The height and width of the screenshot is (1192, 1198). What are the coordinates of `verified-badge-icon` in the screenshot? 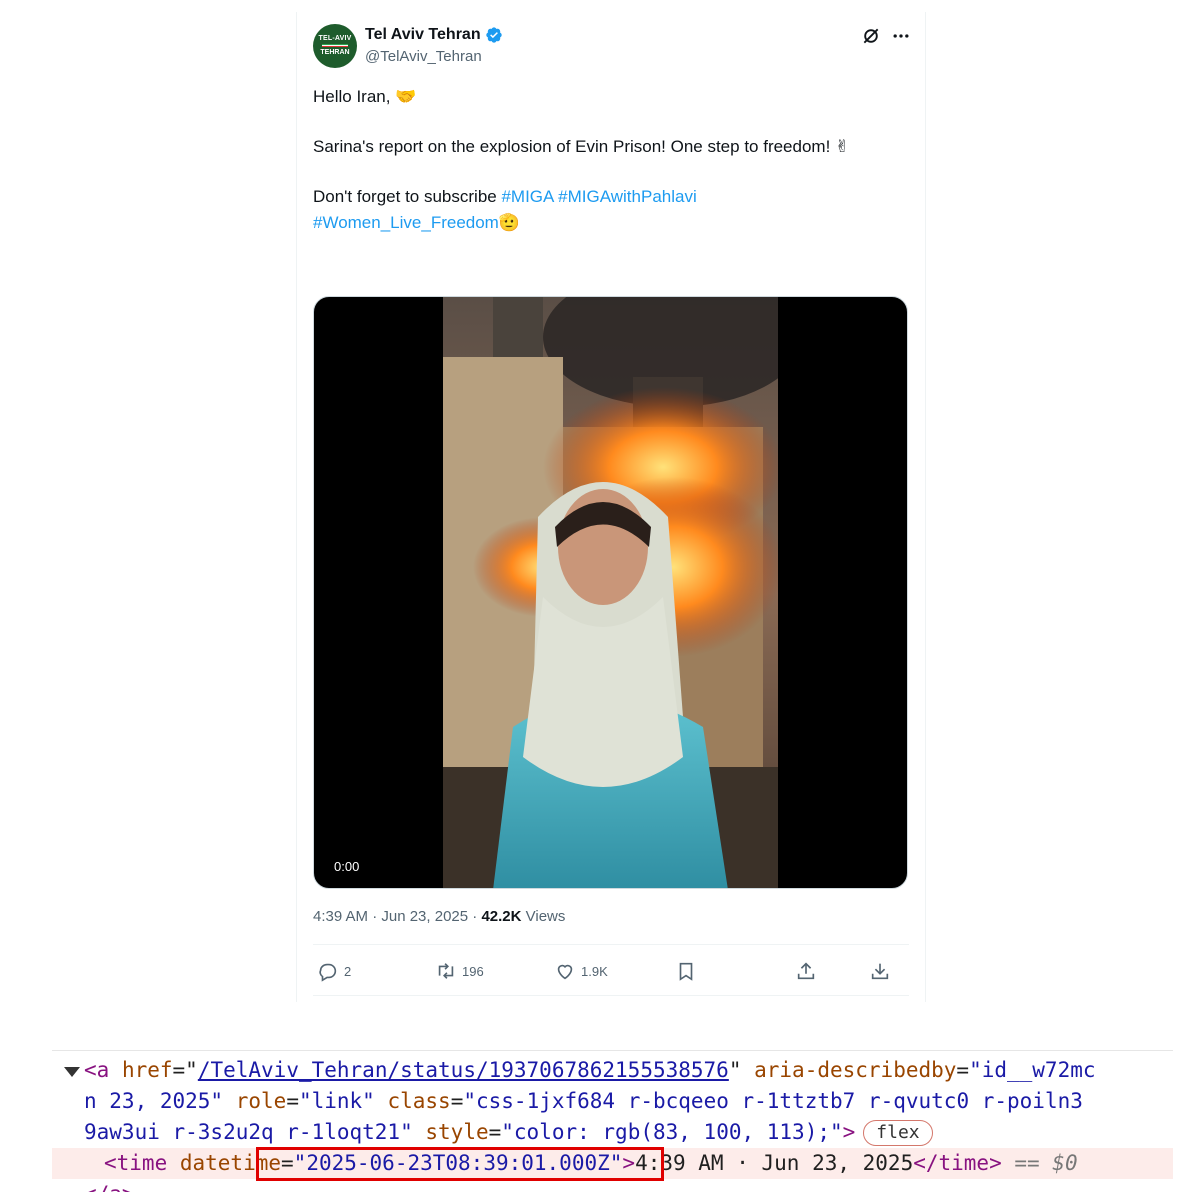 It's located at (493, 35).